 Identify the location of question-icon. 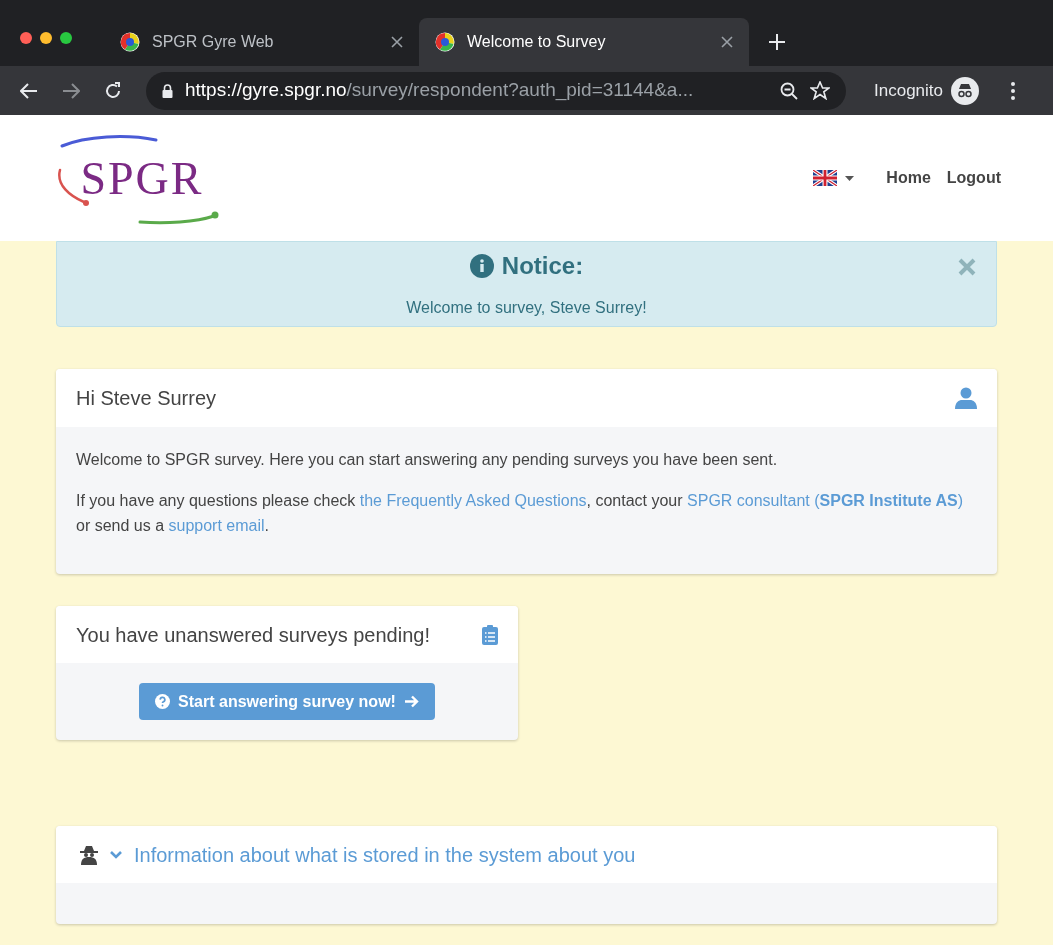
(163, 701).